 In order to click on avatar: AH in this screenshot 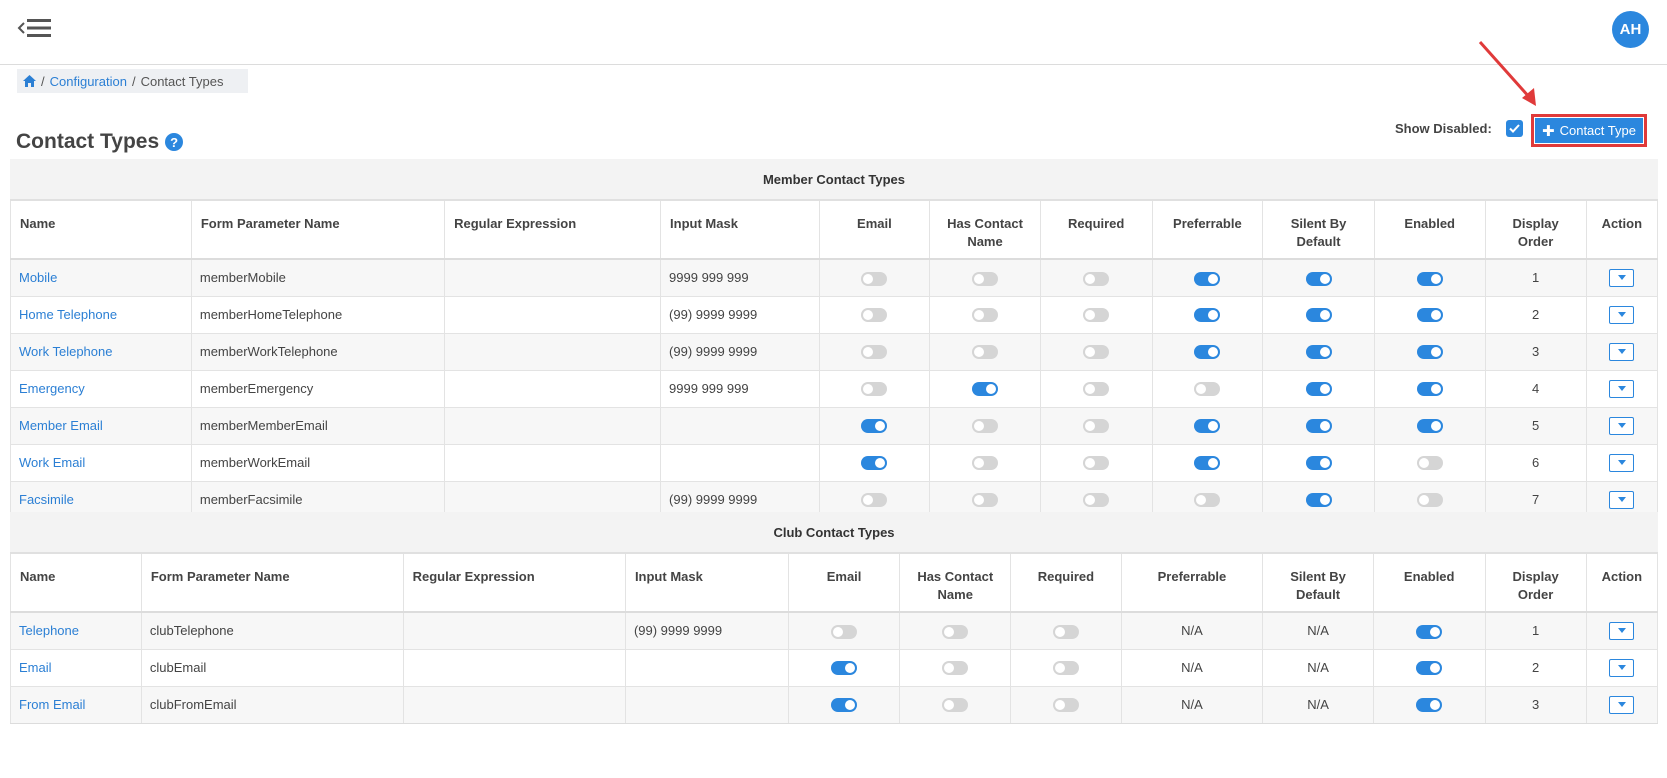, I will do `click(1630, 29)`.